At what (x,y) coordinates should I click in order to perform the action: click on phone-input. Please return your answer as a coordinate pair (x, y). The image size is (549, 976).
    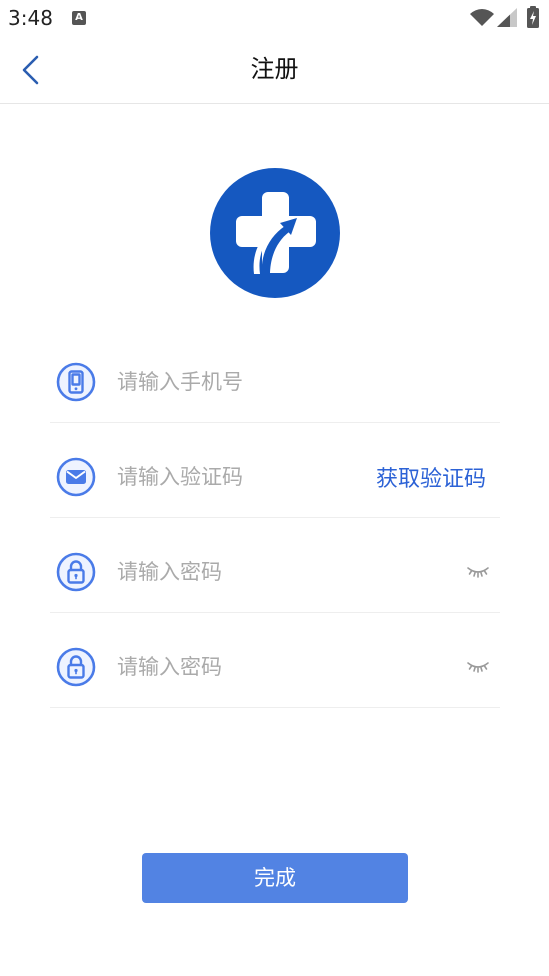
    Looking at the image, I should click on (308, 381).